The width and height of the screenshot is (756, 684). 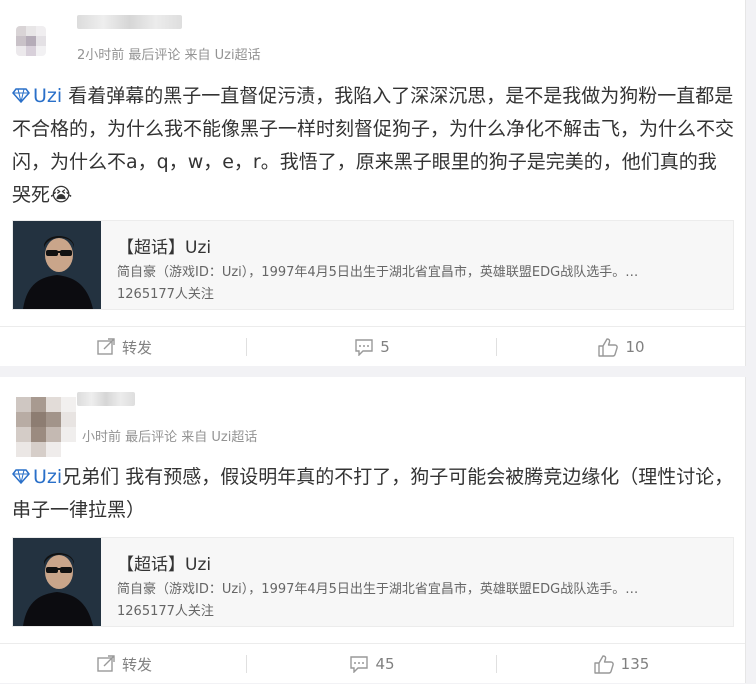 What do you see at coordinates (635, 347) in the screenshot?
I see `like-count: 10` at bounding box center [635, 347].